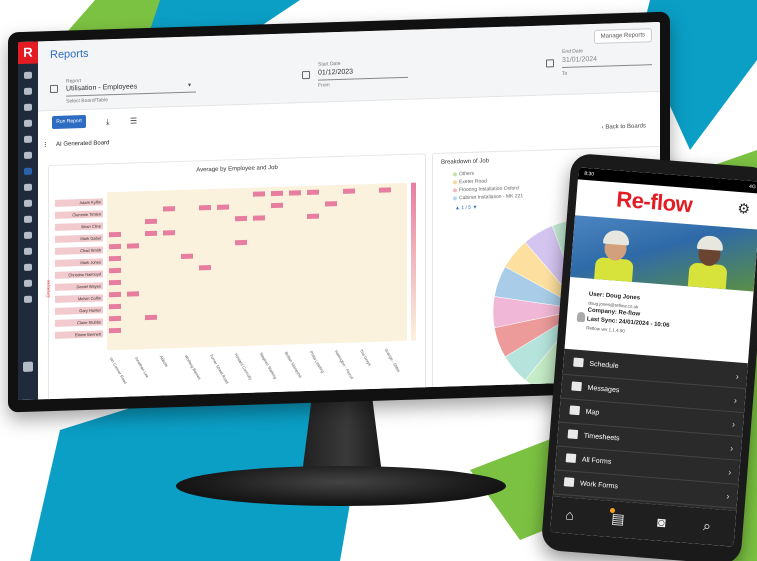 The width and height of the screenshot is (757, 561). What do you see at coordinates (622, 36) in the screenshot?
I see `manage-reports-button: Manage Reports` at bounding box center [622, 36].